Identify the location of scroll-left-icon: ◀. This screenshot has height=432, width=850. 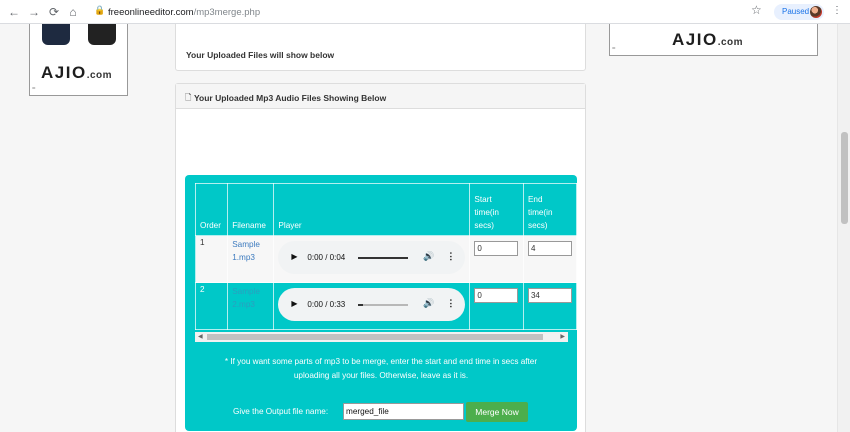
(200, 337).